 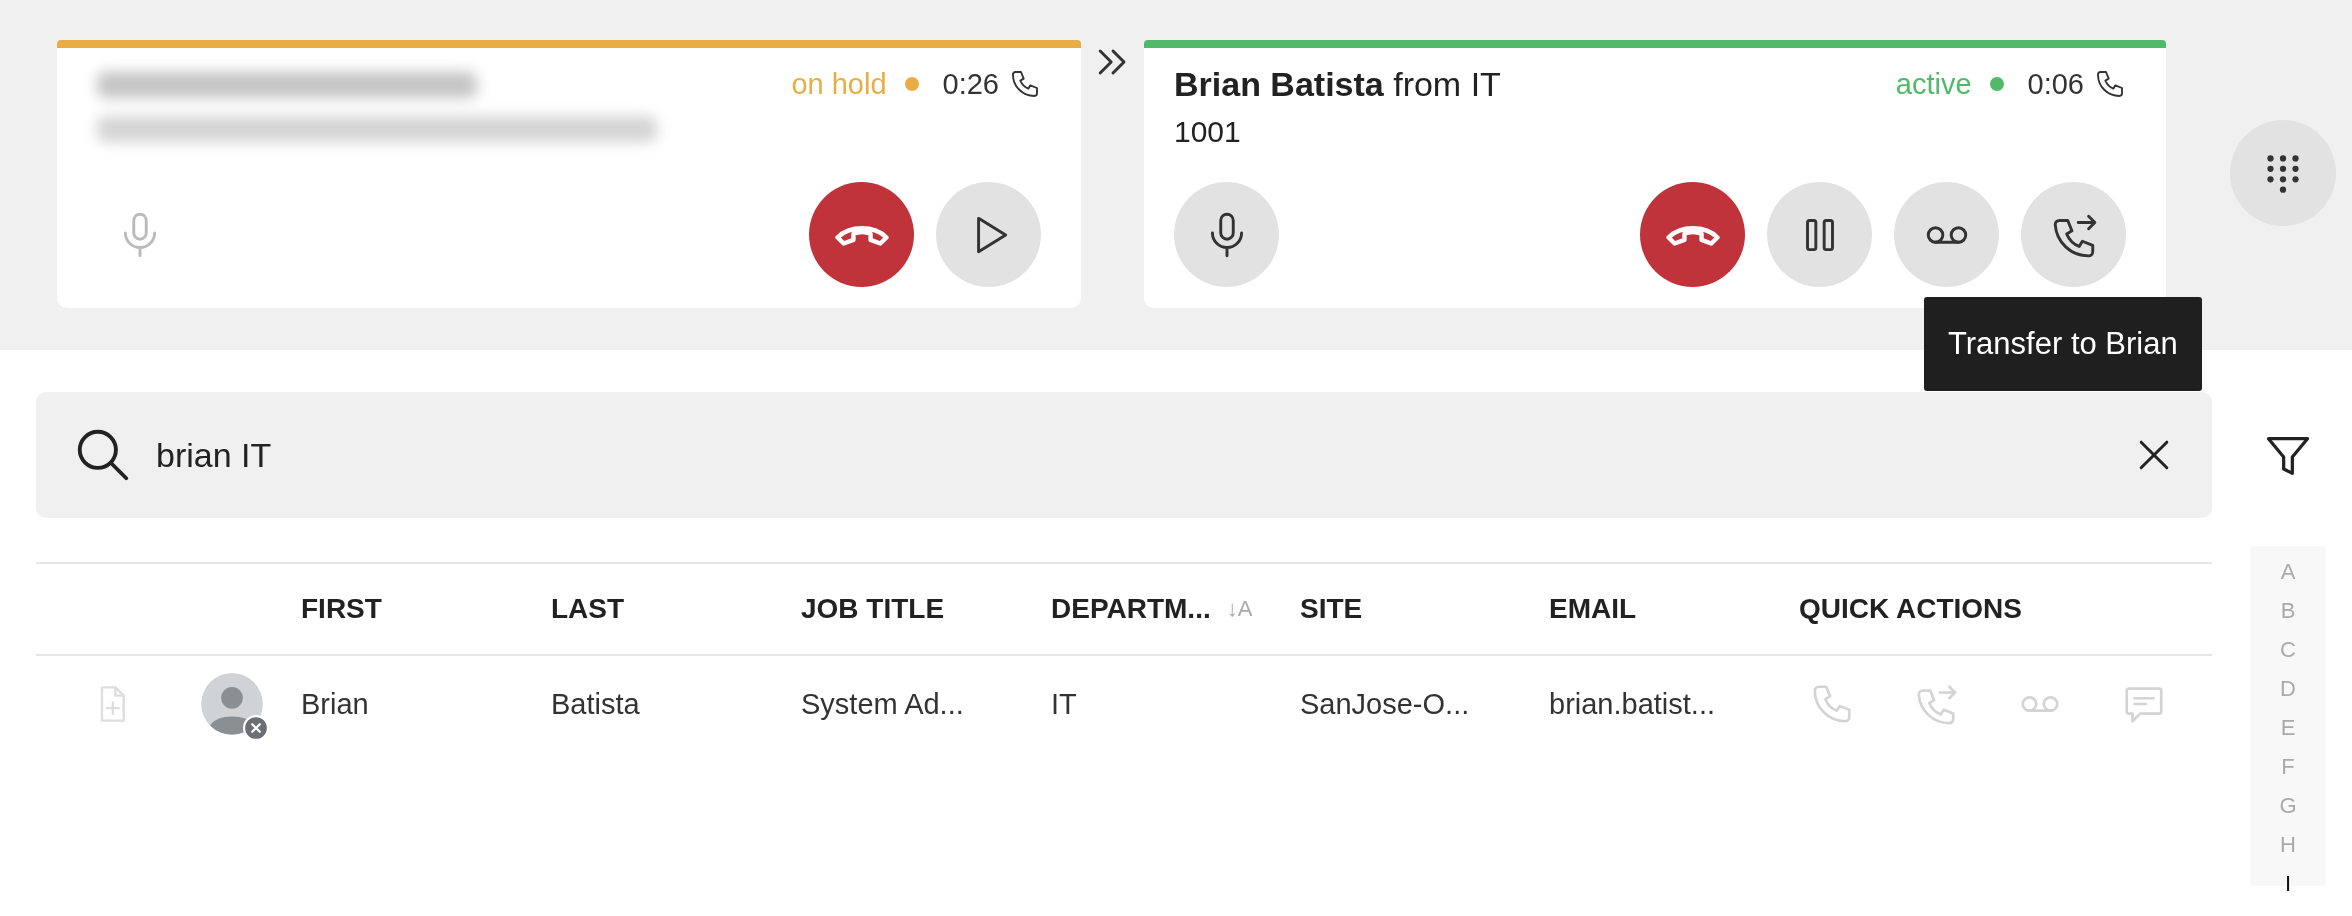 I want to click on column-header: FIRST, so click(x=341, y=609).